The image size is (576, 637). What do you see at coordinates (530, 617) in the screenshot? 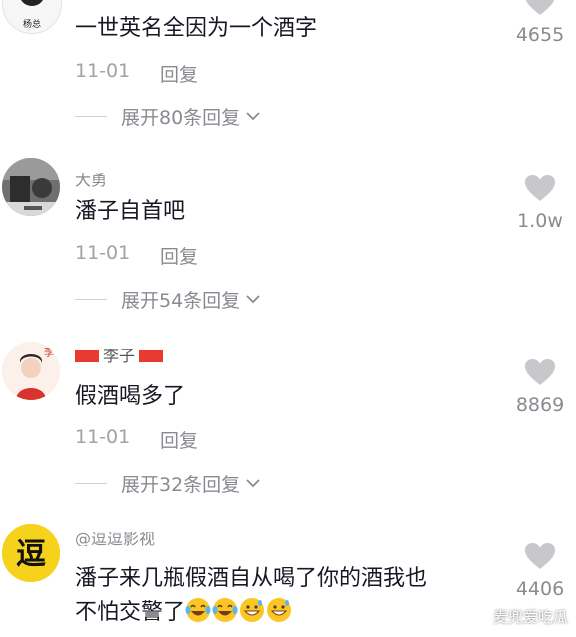
I see `watermark: 麦兜爱吃瓜` at bounding box center [530, 617].